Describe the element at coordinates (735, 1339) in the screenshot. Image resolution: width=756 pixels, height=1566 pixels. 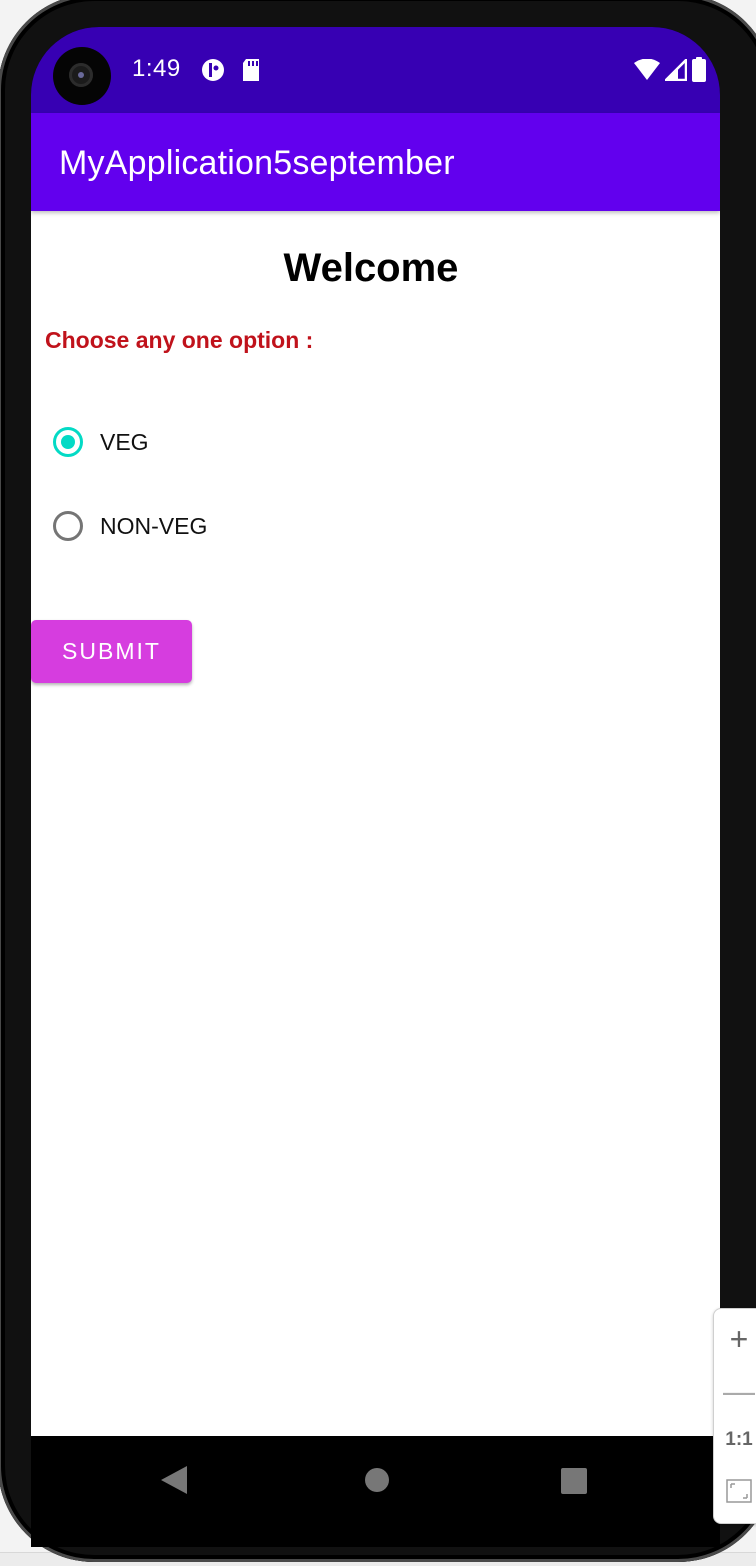
I see `zoom-in-button: +` at that location.